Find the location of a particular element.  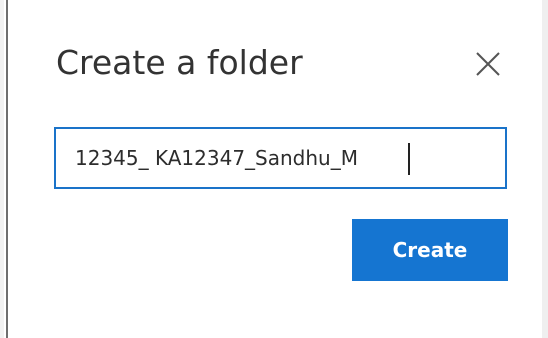

background-window-edge is located at coordinates (2, 169).